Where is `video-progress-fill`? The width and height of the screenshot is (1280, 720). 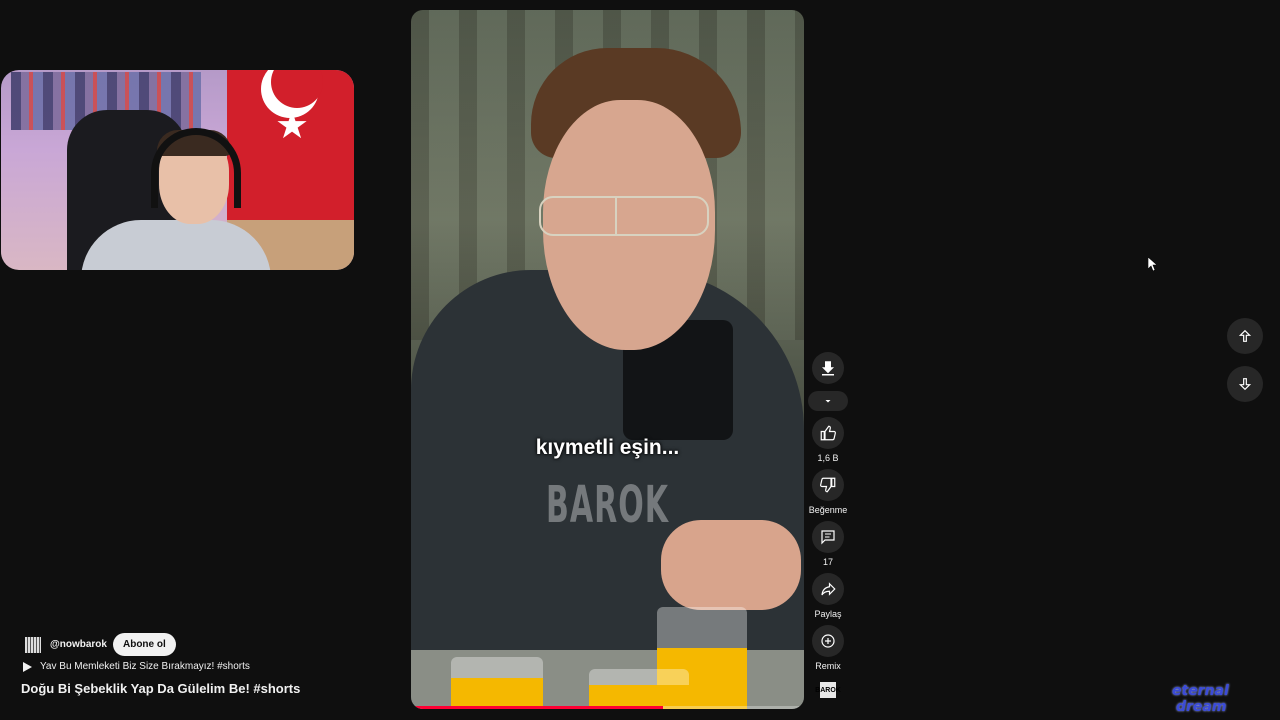 video-progress-fill is located at coordinates (537, 707).